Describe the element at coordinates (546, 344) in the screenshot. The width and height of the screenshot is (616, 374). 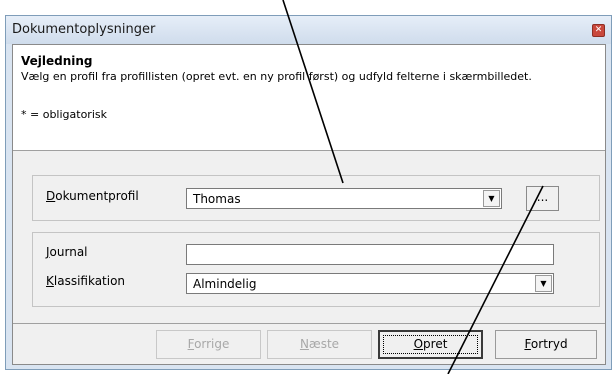
I see `cancel-button: Fortryd` at that location.